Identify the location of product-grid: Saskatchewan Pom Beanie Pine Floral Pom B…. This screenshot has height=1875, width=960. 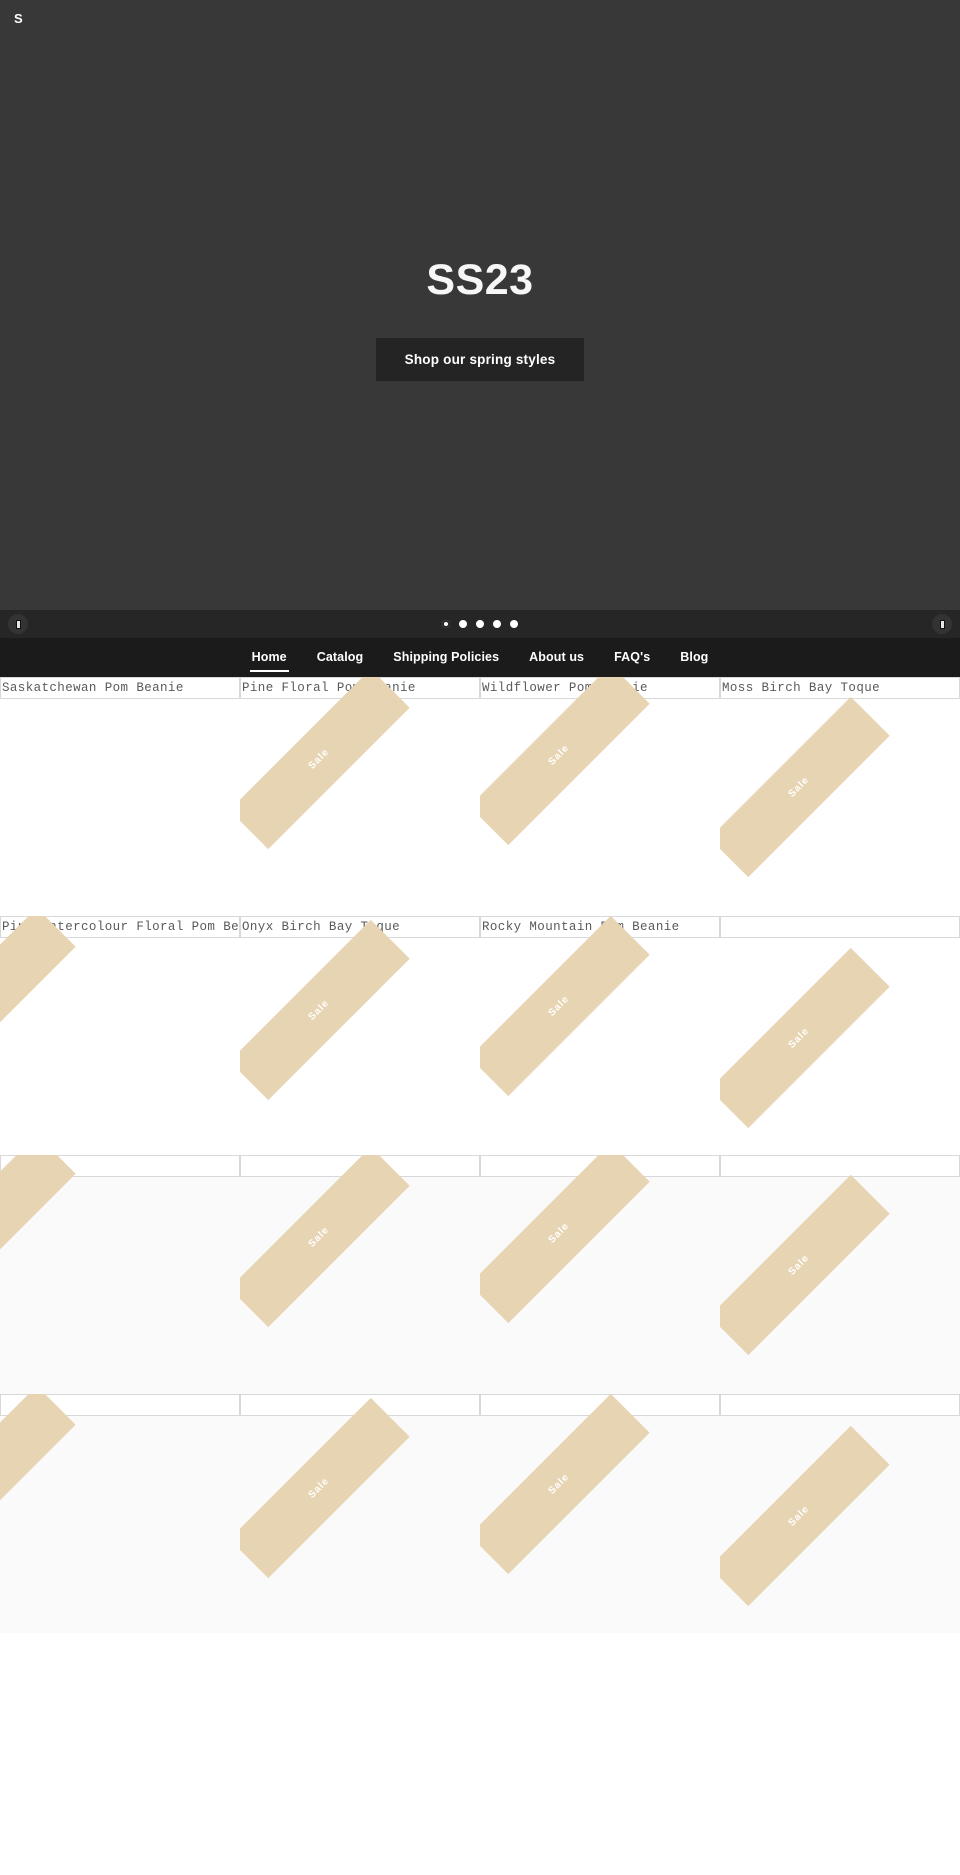
(480, 796).